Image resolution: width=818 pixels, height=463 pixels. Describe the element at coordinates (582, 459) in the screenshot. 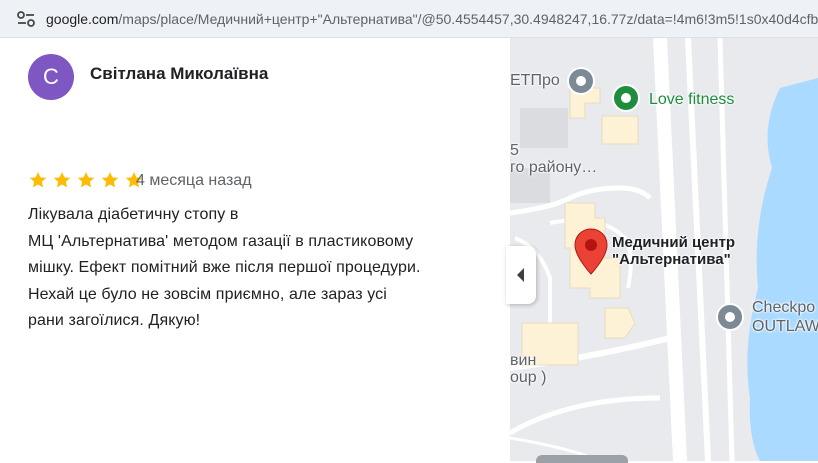

I see `photo-thumbnail` at that location.